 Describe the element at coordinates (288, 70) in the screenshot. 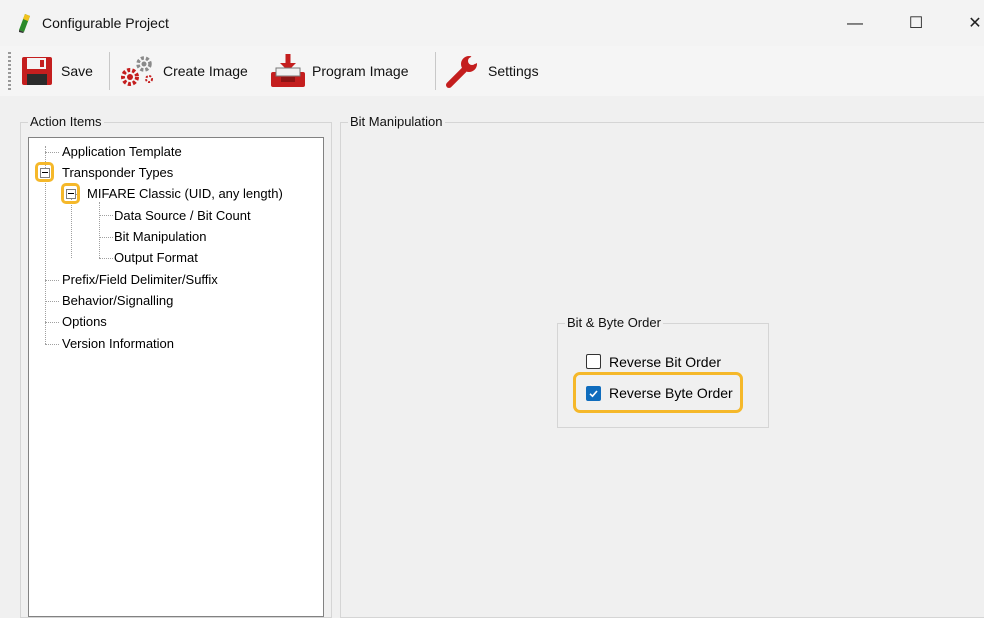

I see `program-icon` at that location.